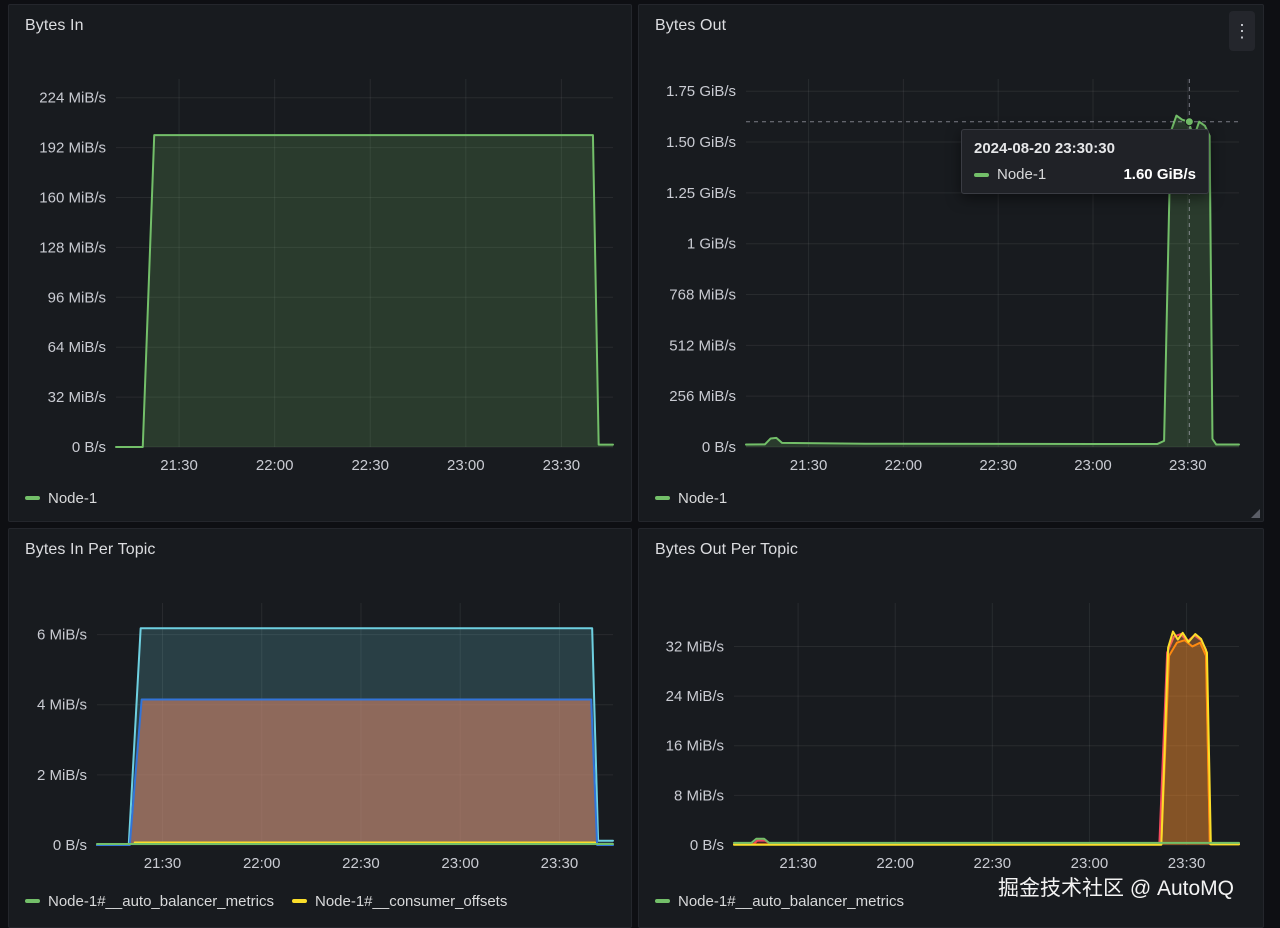 The width and height of the screenshot is (1280, 928). Describe the element at coordinates (711, 244) in the screenshot. I see `svg-text: 1 GiB/s` at that location.